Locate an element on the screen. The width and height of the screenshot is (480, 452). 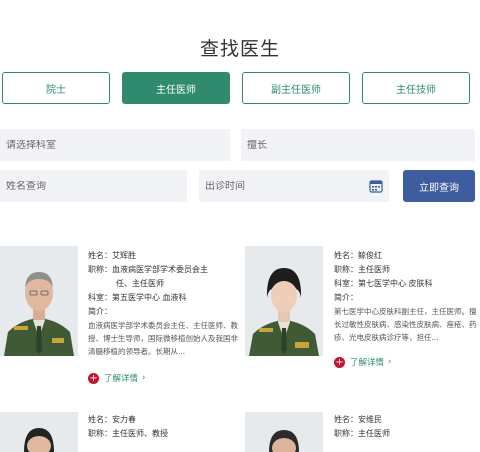
clinic-time-field is located at coordinates (294, 186).